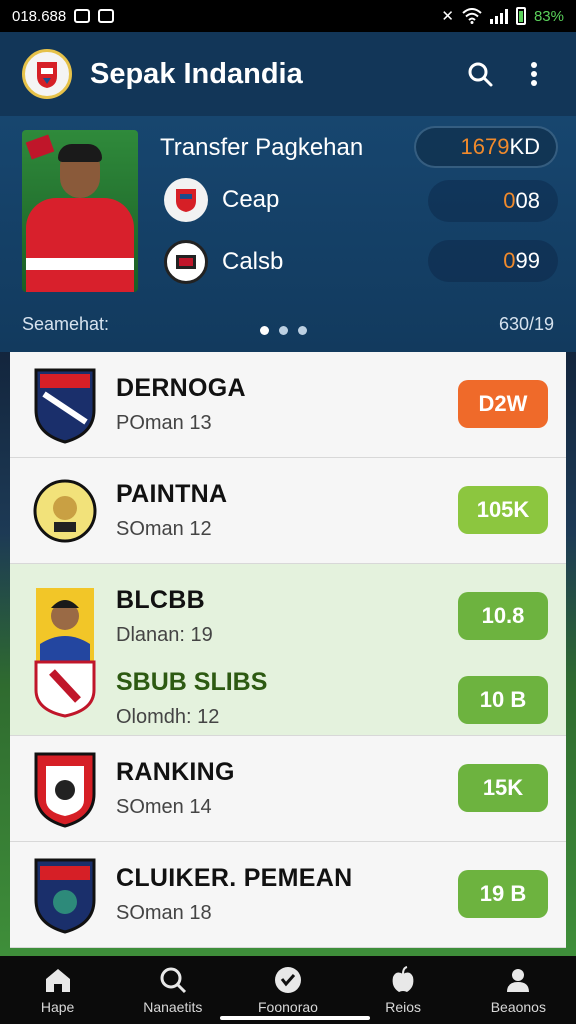 The height and width of the screenshot is (1024, 576). What do you see at coordinates (493, 261) in the screenshot?
I see `club-value-pill: 0 99` at bounding box center [493, 261].